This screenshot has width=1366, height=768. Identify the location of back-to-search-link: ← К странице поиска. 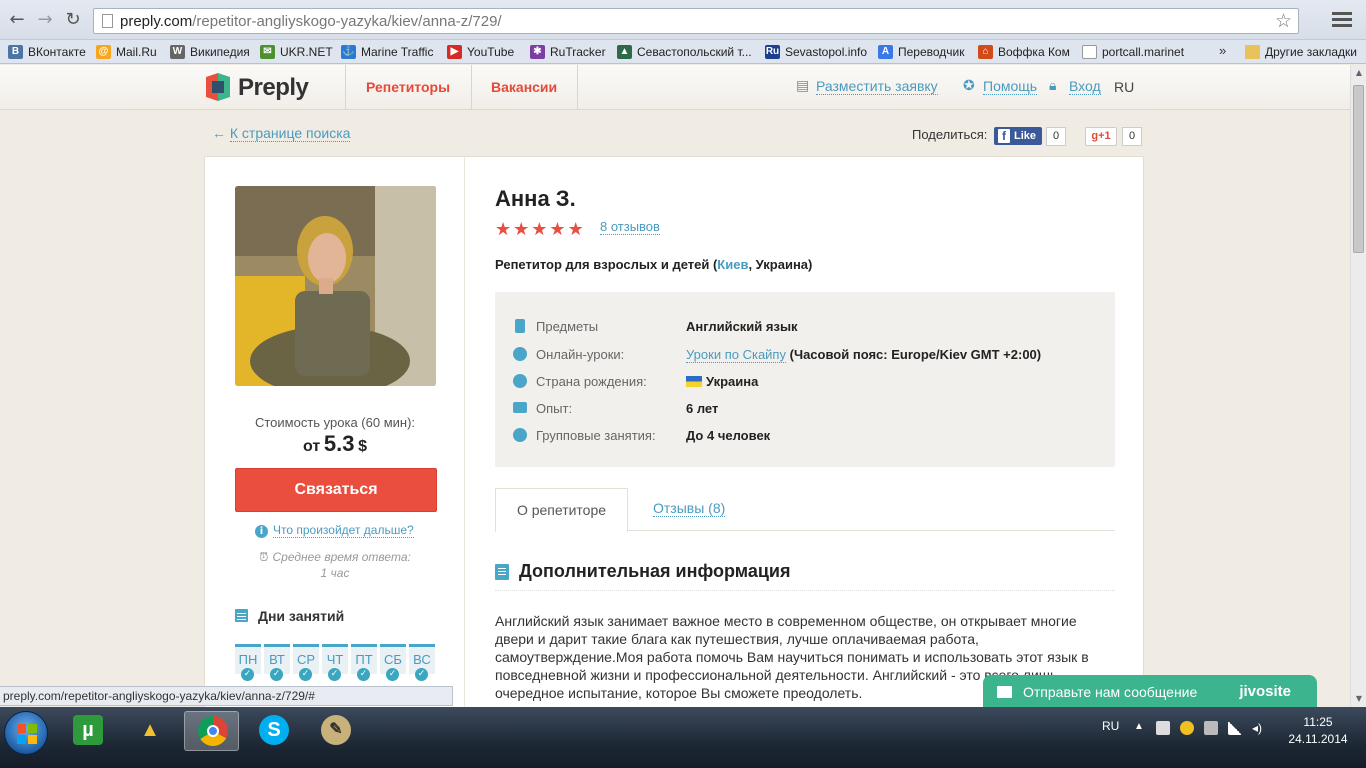
(281, 133).